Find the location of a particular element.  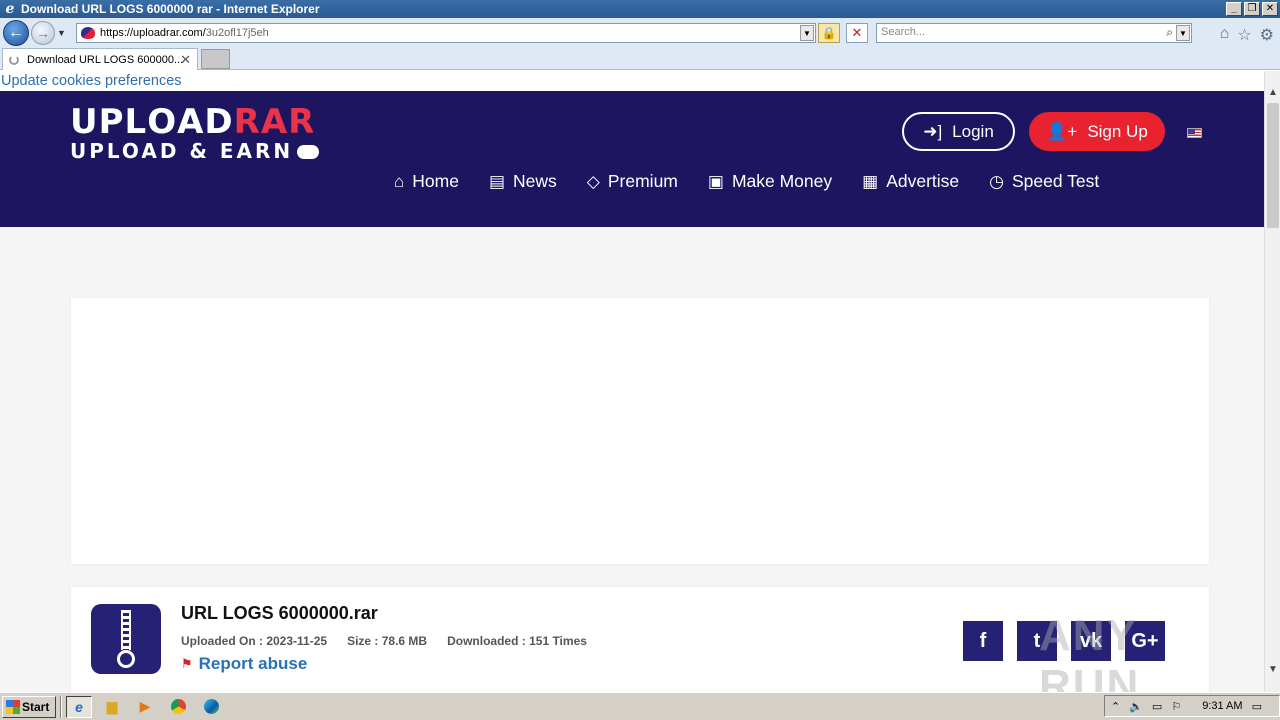

windows-logo-icon is located at coordinates (13, 706).